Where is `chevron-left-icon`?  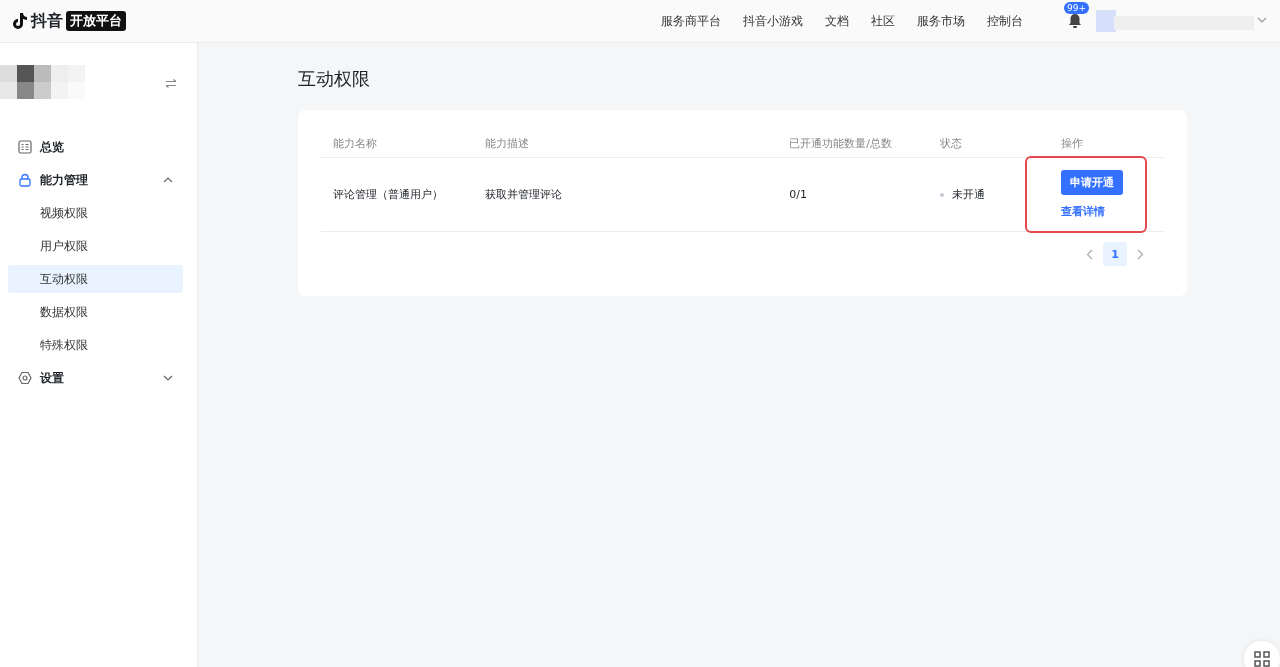
chevron-left-icon is located at coordinates (1089, 254).